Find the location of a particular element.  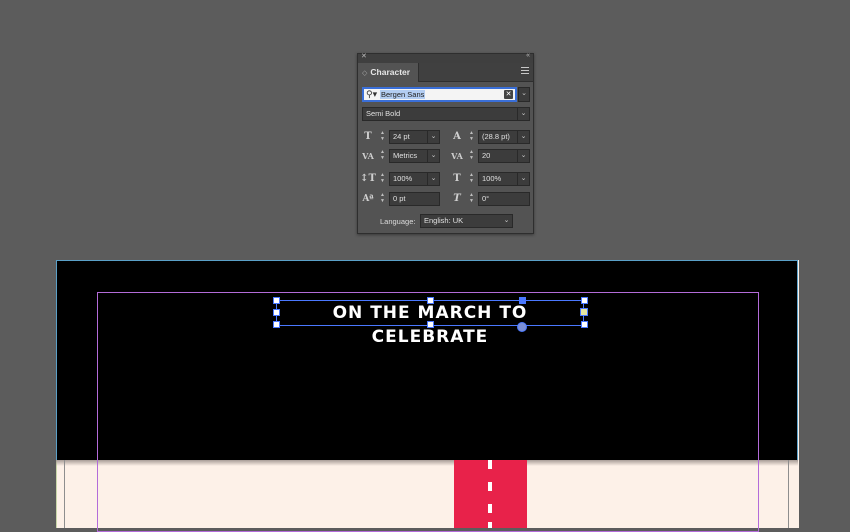

tracking-stepper: ▲ ▼ is located at coordinates (471, 156).